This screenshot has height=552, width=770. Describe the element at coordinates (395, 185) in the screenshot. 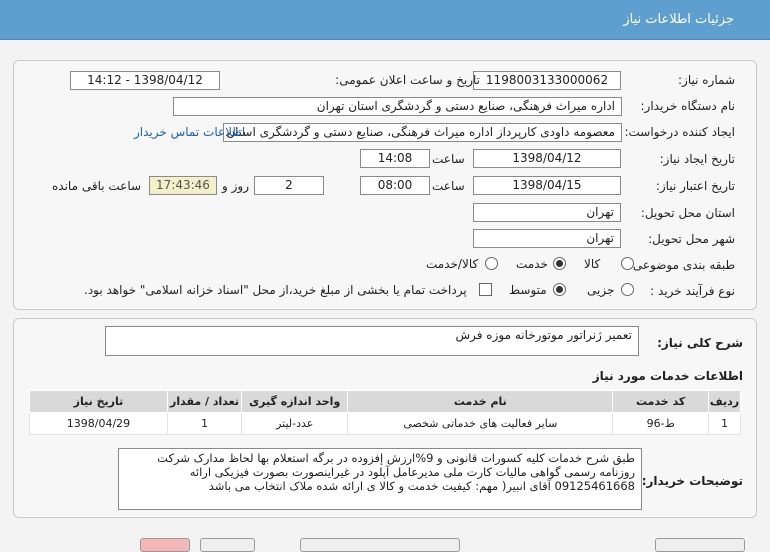

I see `validity-time-field: 08:00` at that location.